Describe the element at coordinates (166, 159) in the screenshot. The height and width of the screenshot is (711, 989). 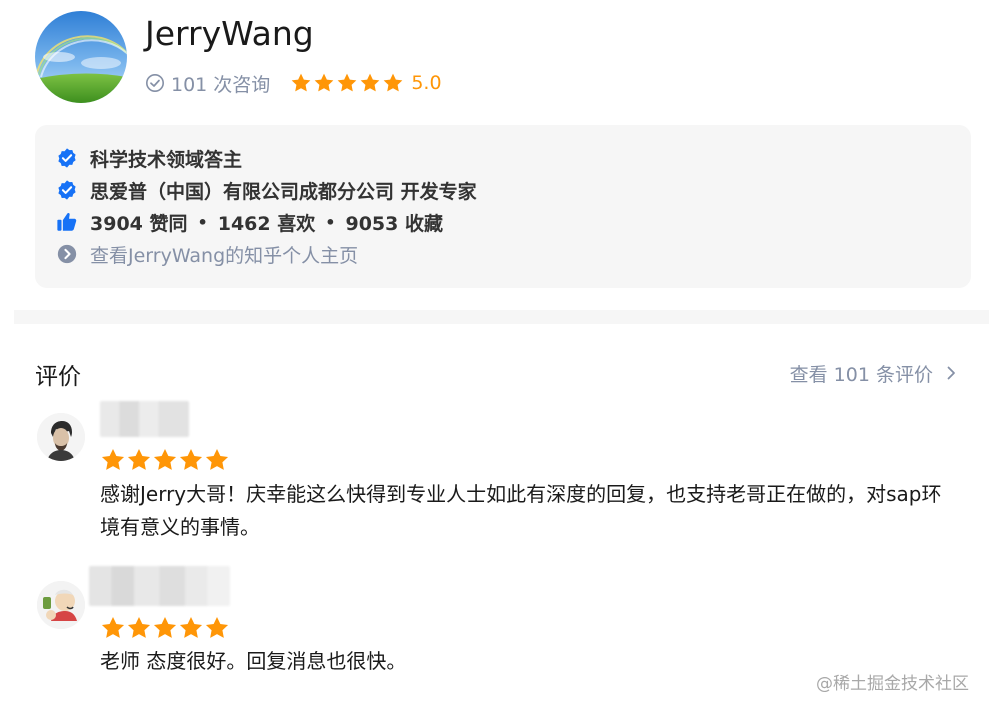
I see `answerer-domain: 科学技术领域答主` at that location.